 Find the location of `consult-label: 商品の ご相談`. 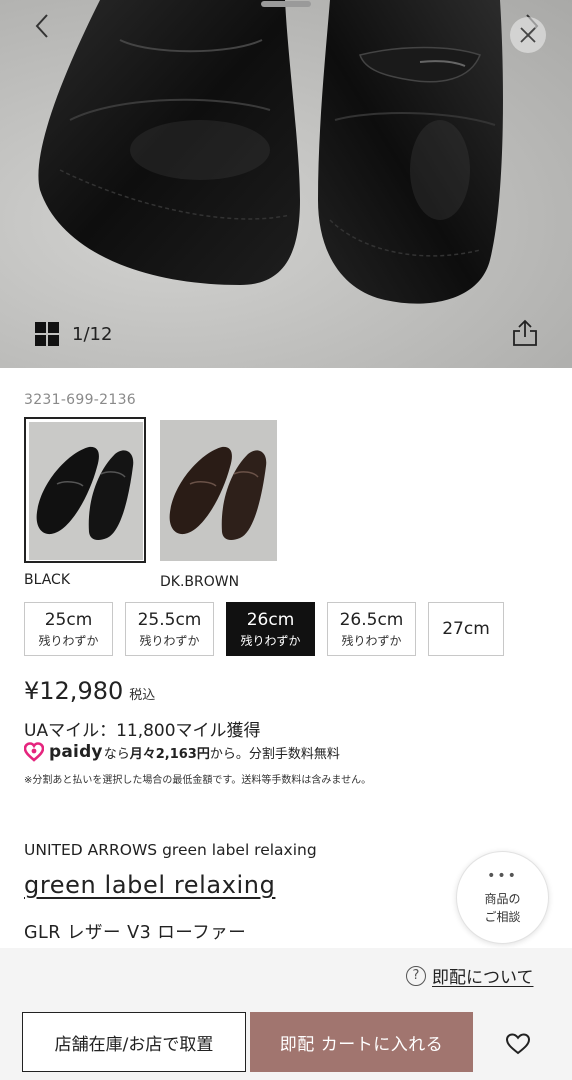

consult-label: 商品の ご相談 is located at coordinates (502, 907).